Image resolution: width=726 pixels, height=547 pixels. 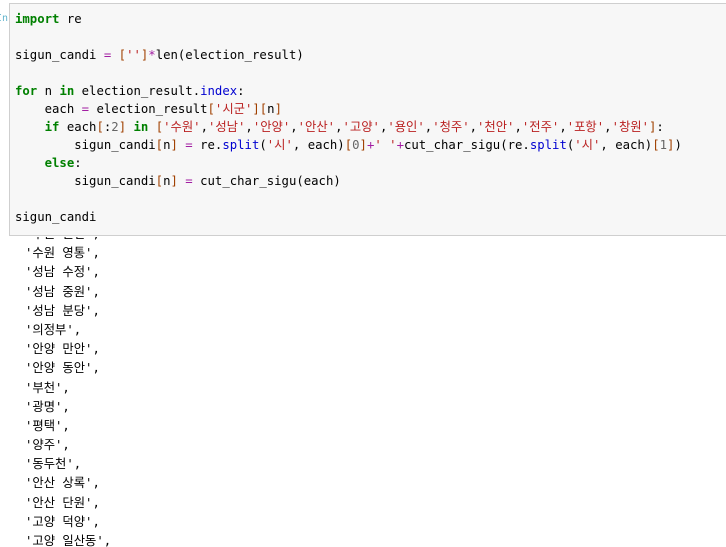 I want to click on output-line: '안산 단원',, so click(x=62, y=502).